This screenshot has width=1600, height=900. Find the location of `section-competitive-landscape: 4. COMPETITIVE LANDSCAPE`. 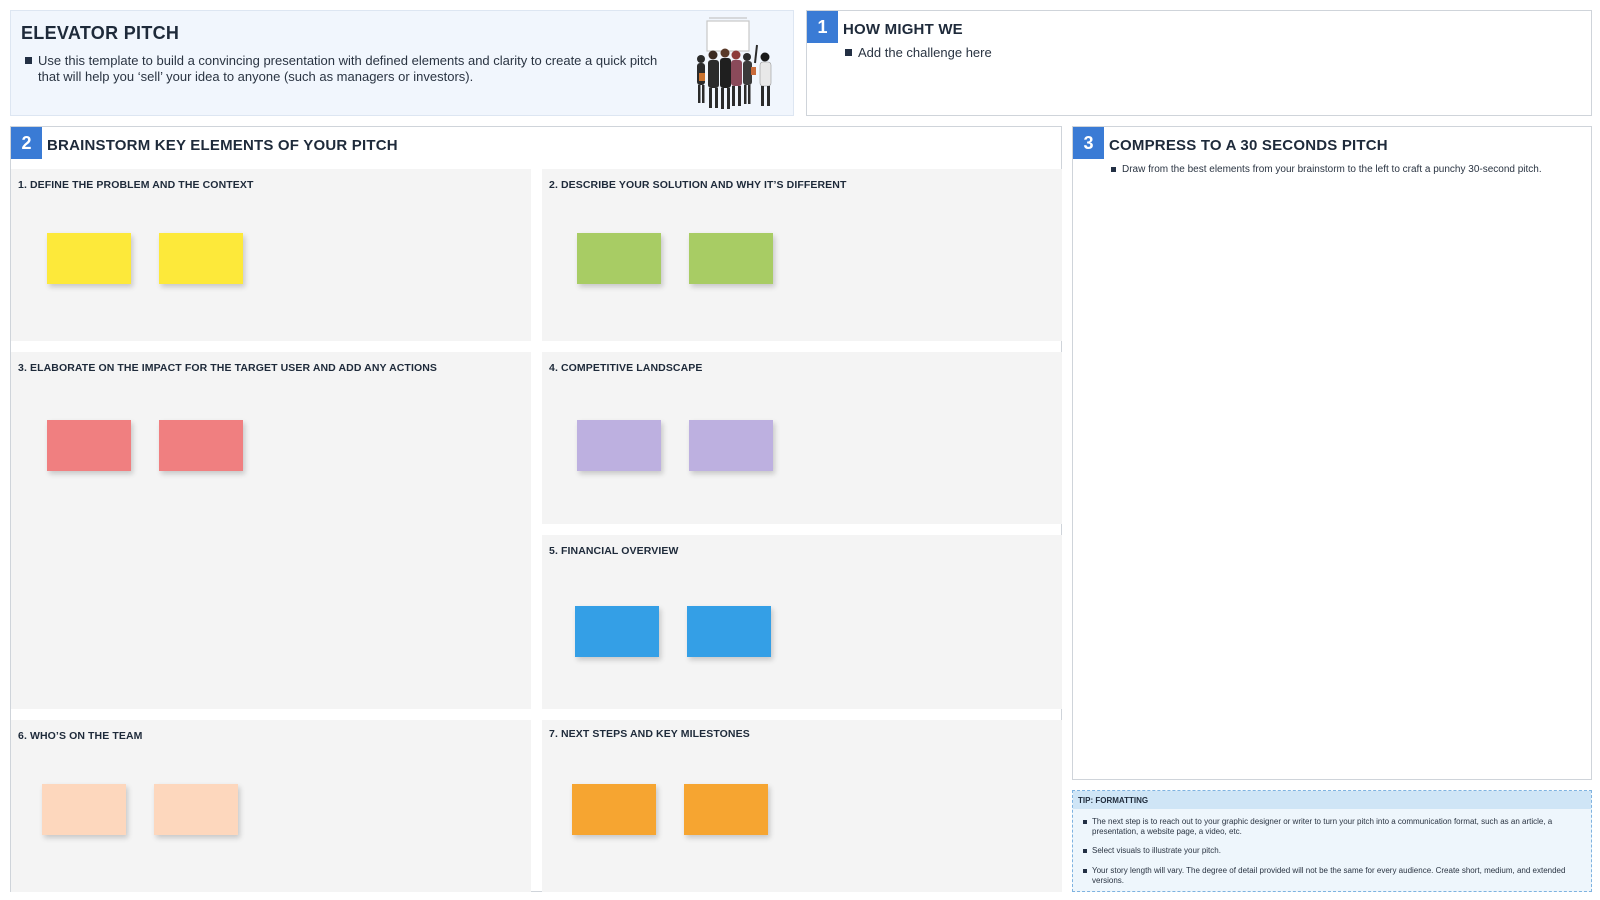

section-competitive-landscape: 4. COMPETITIVE LANDSCAPE is located at coordinates (802, 438).